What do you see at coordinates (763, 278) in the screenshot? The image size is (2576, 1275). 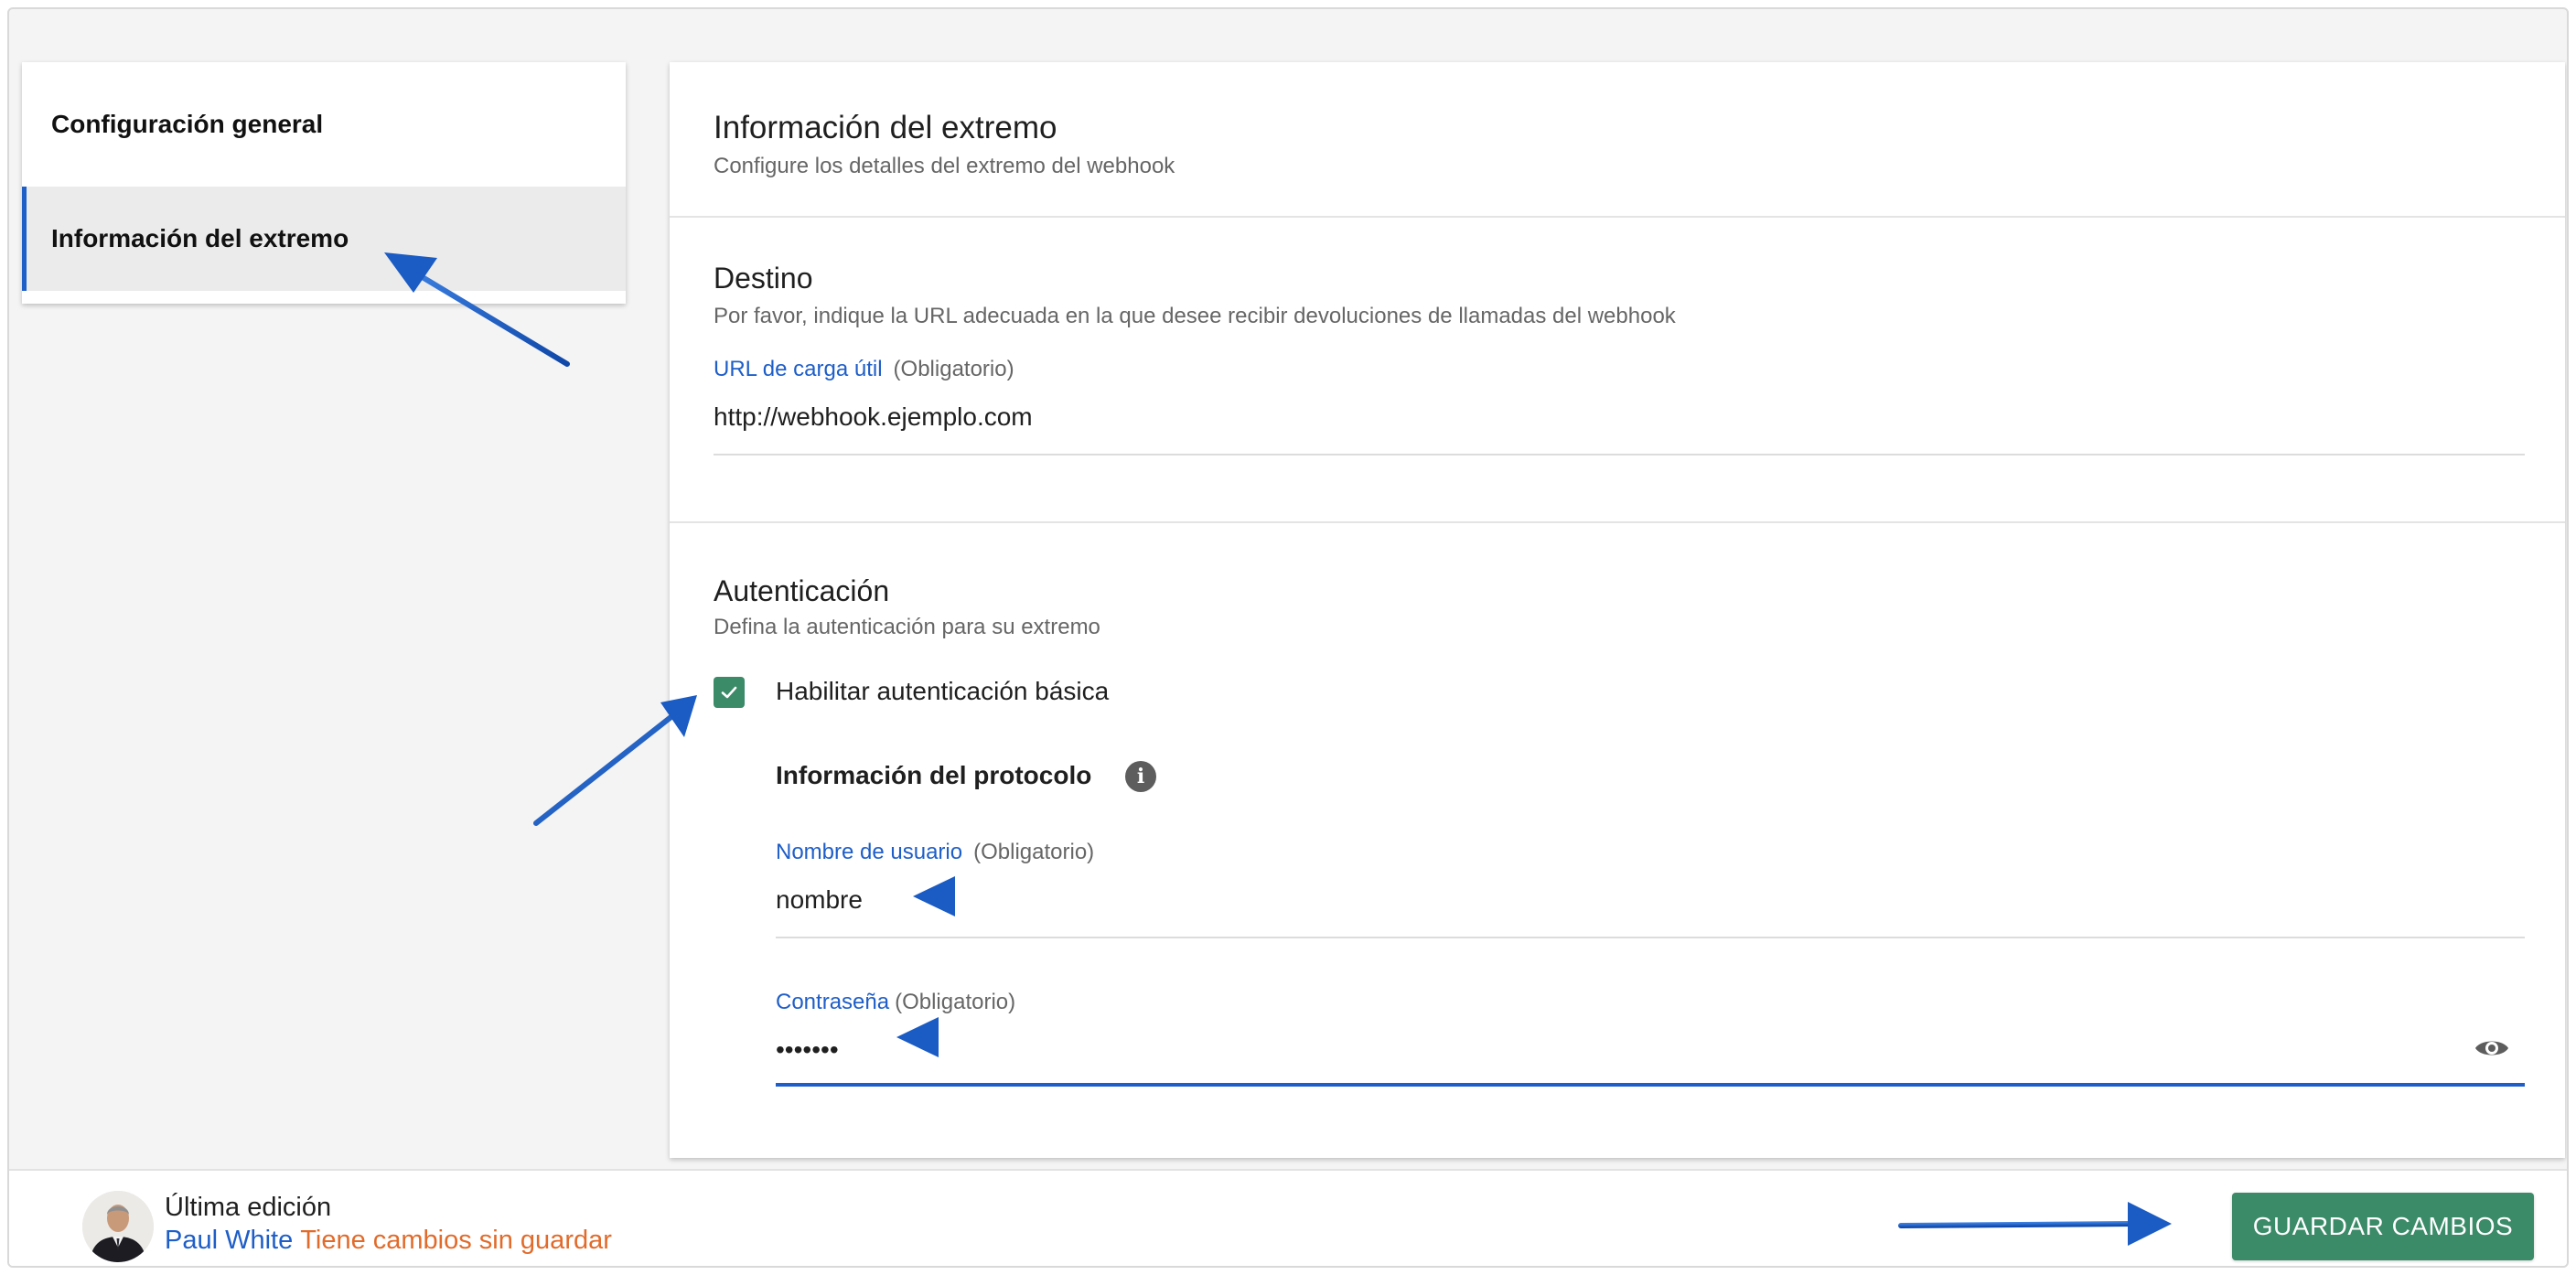 I see `destination-title: Destino` at bounding box center [763, 278].